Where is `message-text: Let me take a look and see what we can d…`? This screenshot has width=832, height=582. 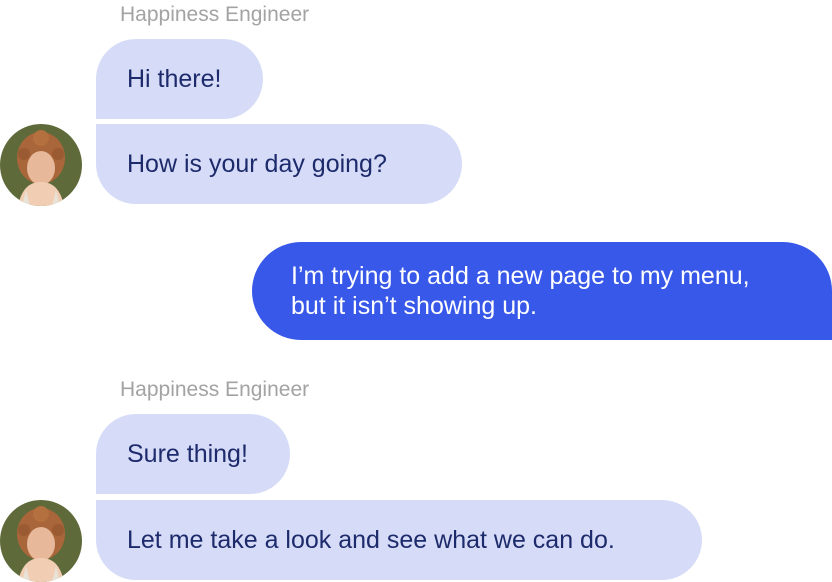
message-text: Let me take a look and see what we can d… is located at coordinates (371, 540).